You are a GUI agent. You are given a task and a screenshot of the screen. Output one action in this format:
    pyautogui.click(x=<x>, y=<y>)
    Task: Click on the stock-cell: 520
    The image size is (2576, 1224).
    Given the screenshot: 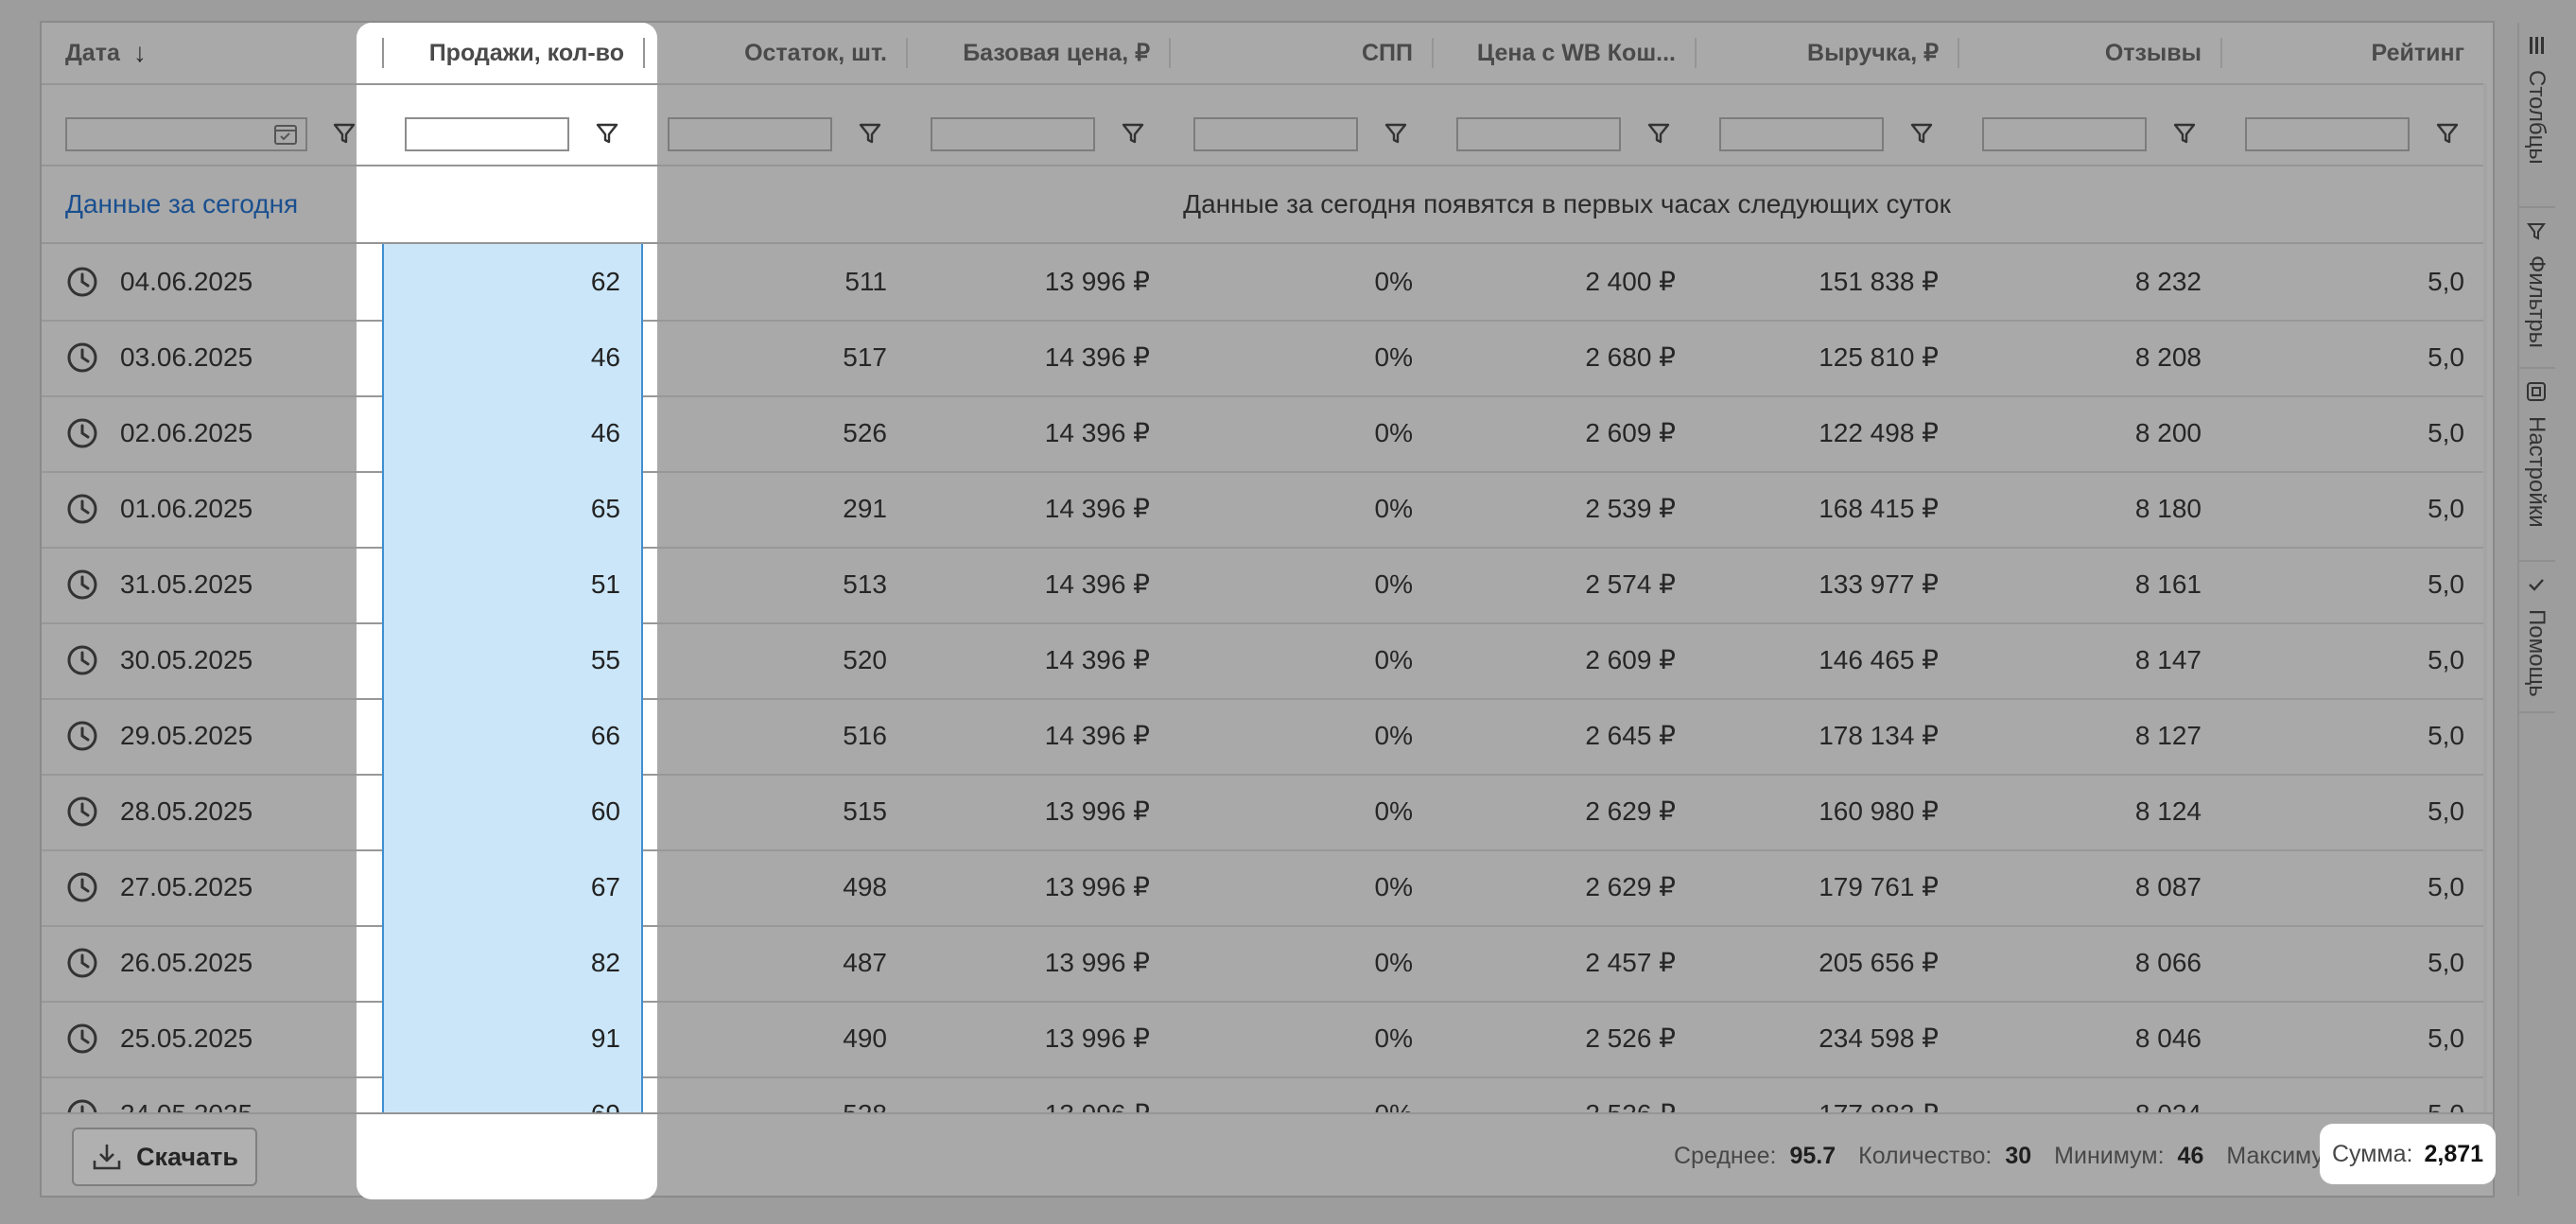 What is the action you would take?
    pyautogui.click(x=774, y=660)
    